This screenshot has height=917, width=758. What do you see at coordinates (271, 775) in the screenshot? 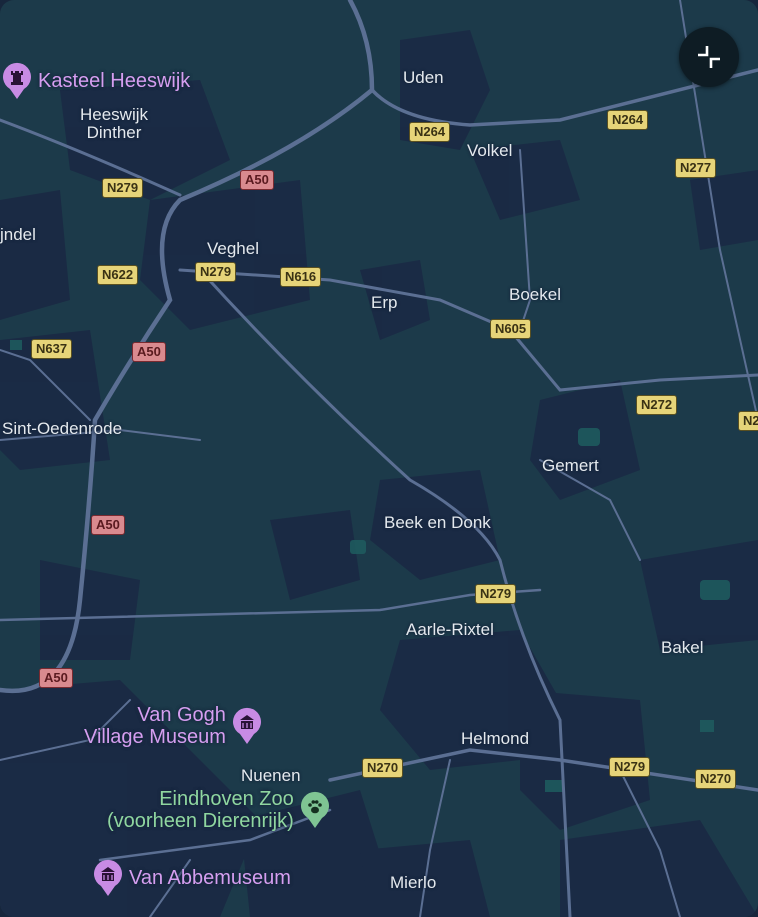
I see `place-label: Nuenen` at bounding box center [271, 775].